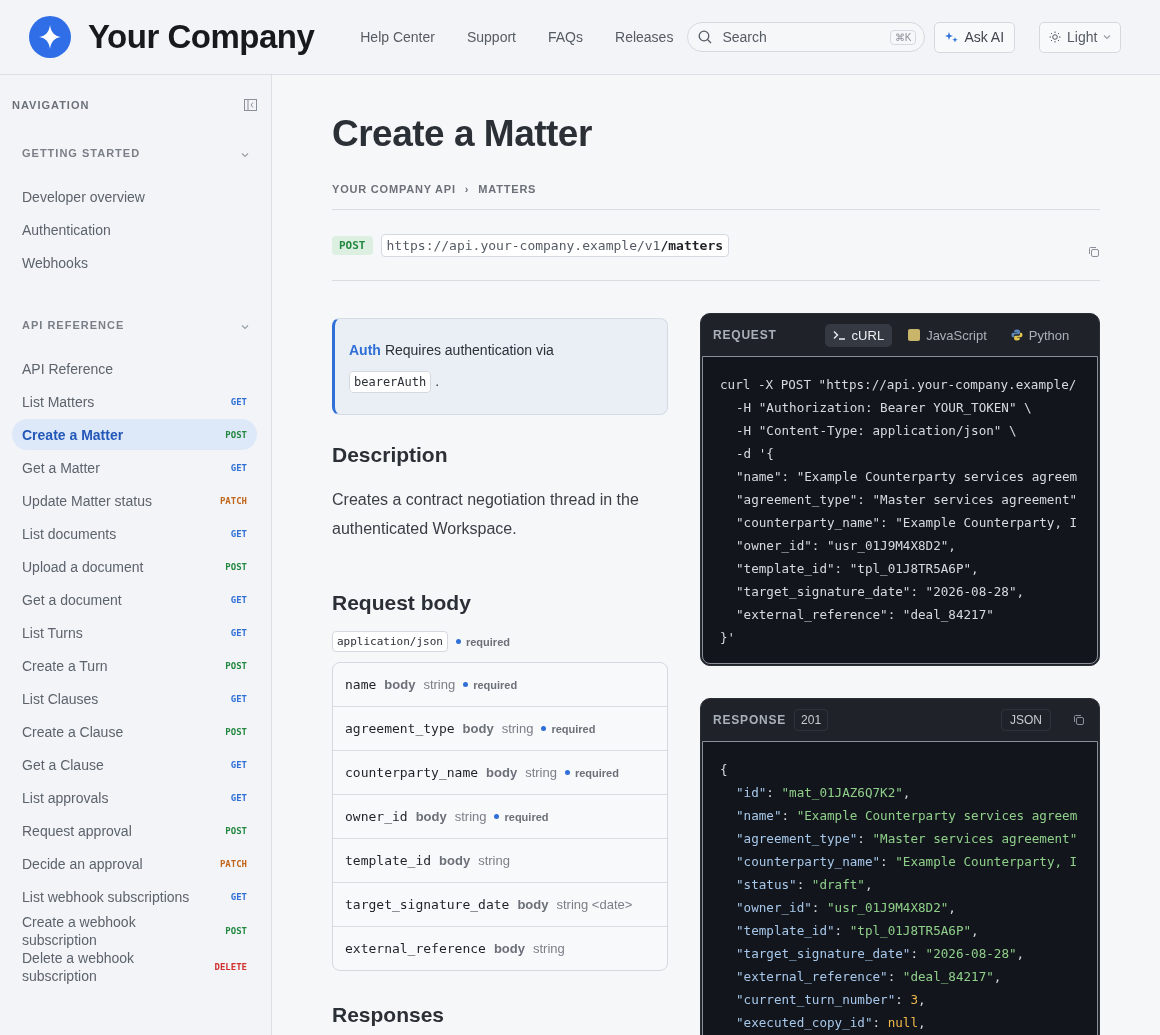 The image size is (1160, 1035). What do you see at coordinates (134, 665) in the screenshot?
I see `sidebar-item: Create a Turn POST` at bounding box center [134, 665].